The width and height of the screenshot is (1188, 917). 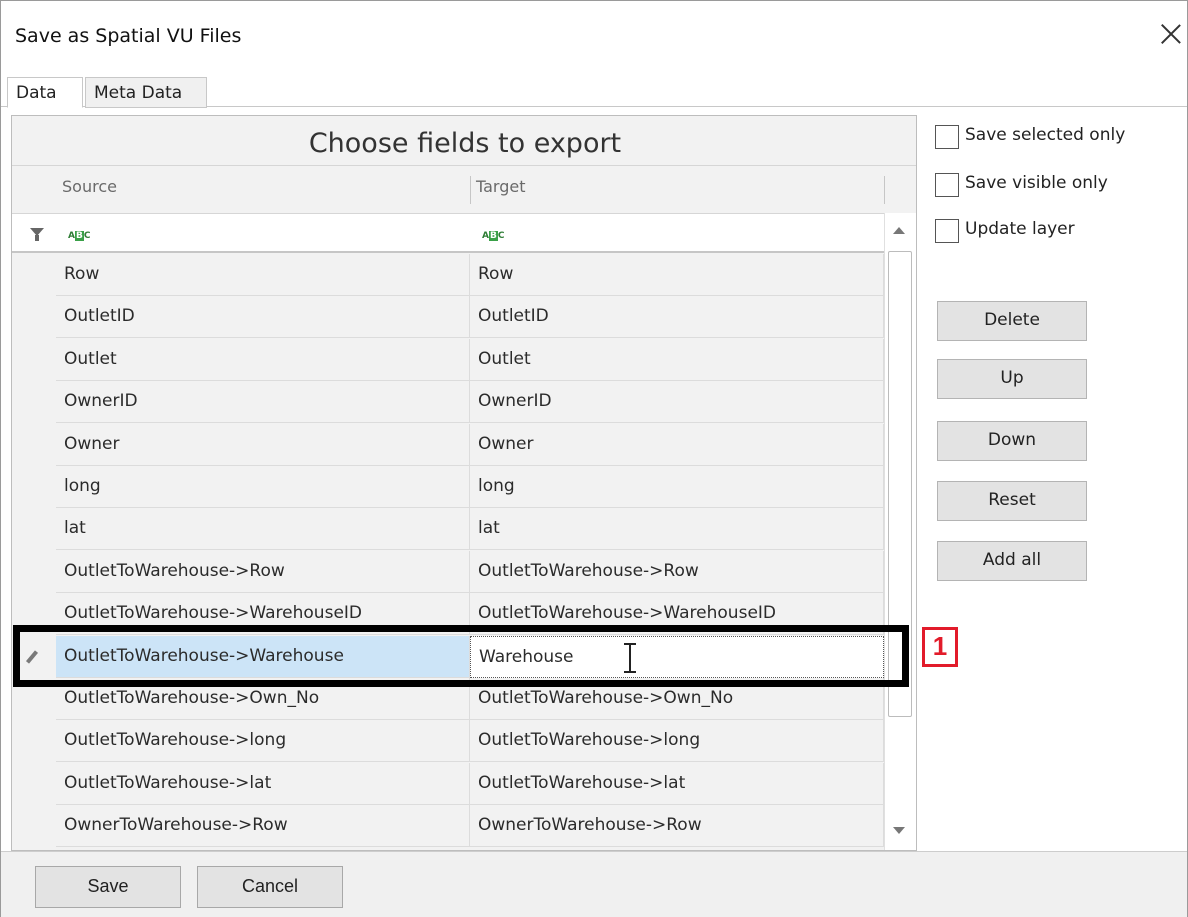 What do you see at coordinates (677, 275) in the screenshot?
I see `target-cell: Row` at bounding box center [677, 275].